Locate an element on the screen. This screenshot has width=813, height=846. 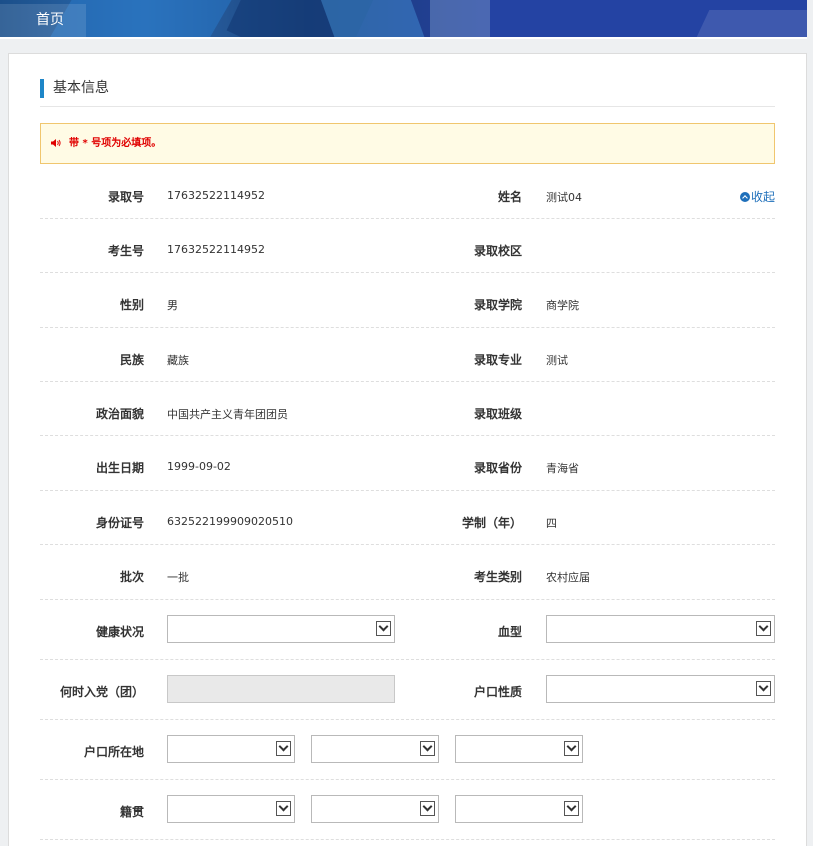
field-value: 632522199909020510 is located at coordinates (230, 521).